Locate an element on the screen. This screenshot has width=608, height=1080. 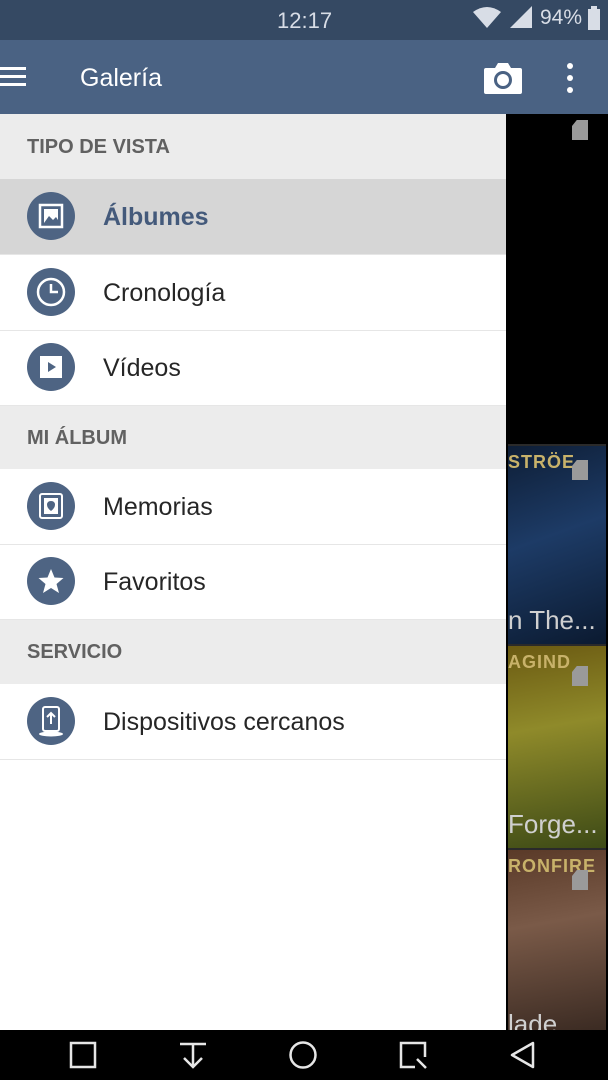
drawer-item-label: Cronología is located at coordinates (164, 293).